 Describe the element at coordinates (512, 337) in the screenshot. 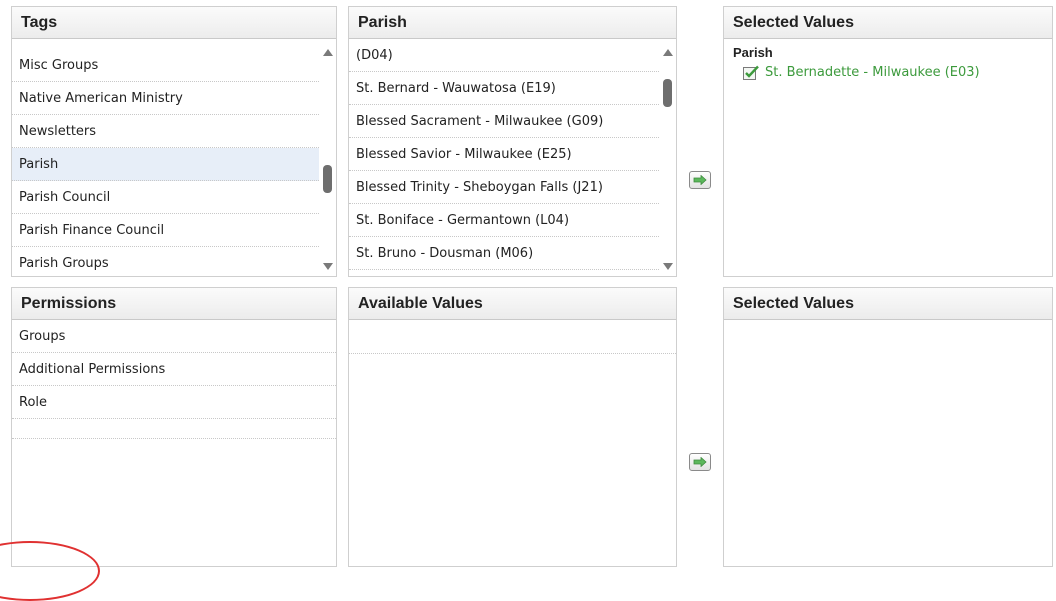

I see `available-empty-row` at that location.